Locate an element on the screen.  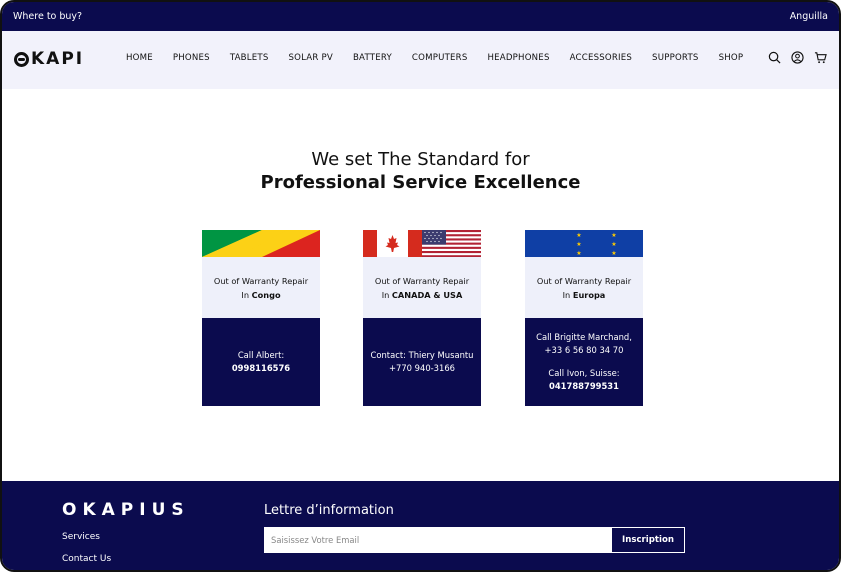
card-info: Out of Warranty Repair In Europa is located at coordinates (584, 287).